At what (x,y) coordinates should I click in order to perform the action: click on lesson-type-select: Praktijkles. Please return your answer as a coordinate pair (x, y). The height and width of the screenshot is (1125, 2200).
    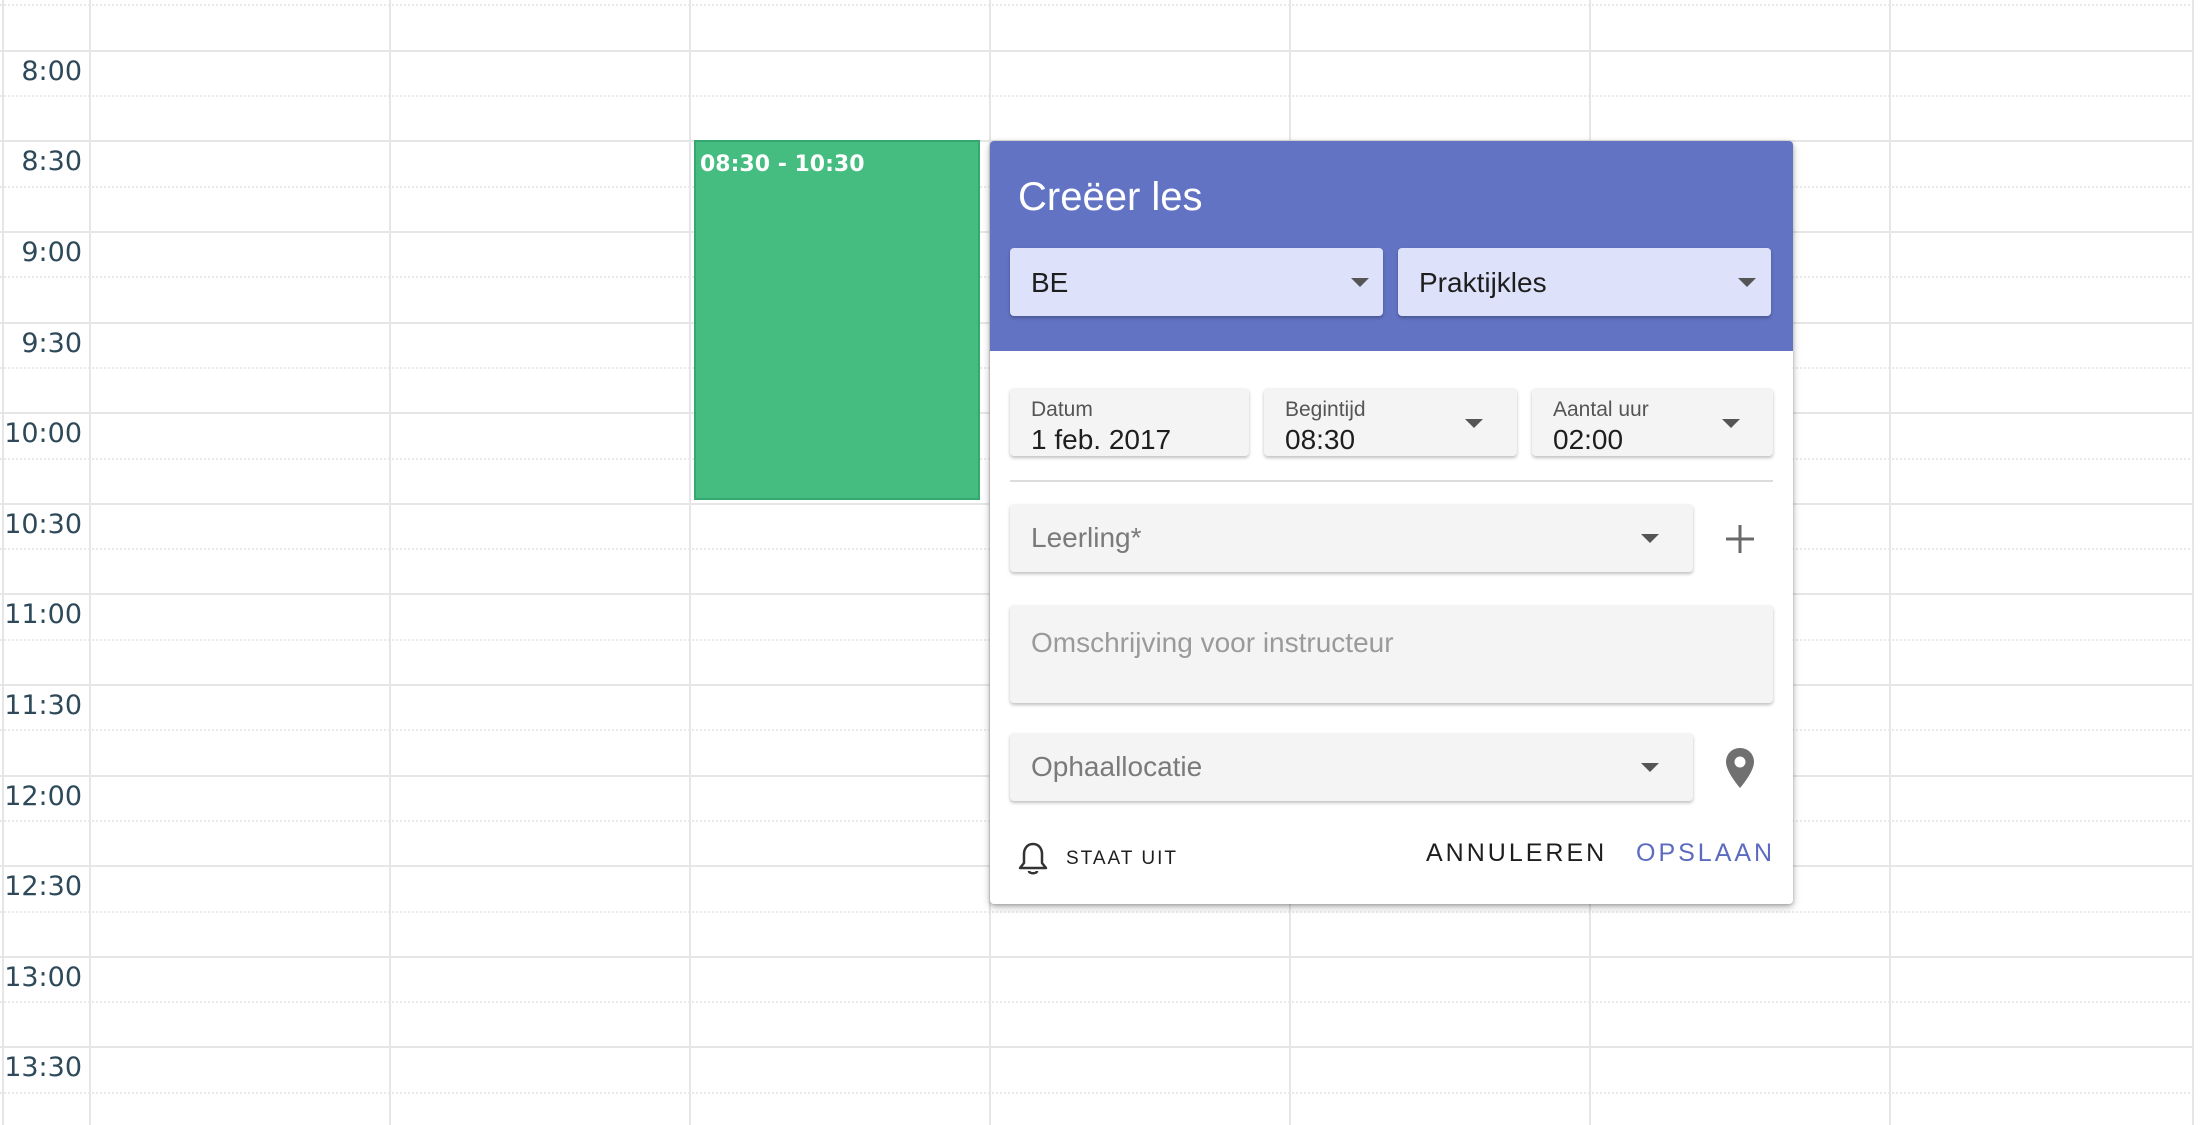
    Looking at the image, I should click on (1584, 282).